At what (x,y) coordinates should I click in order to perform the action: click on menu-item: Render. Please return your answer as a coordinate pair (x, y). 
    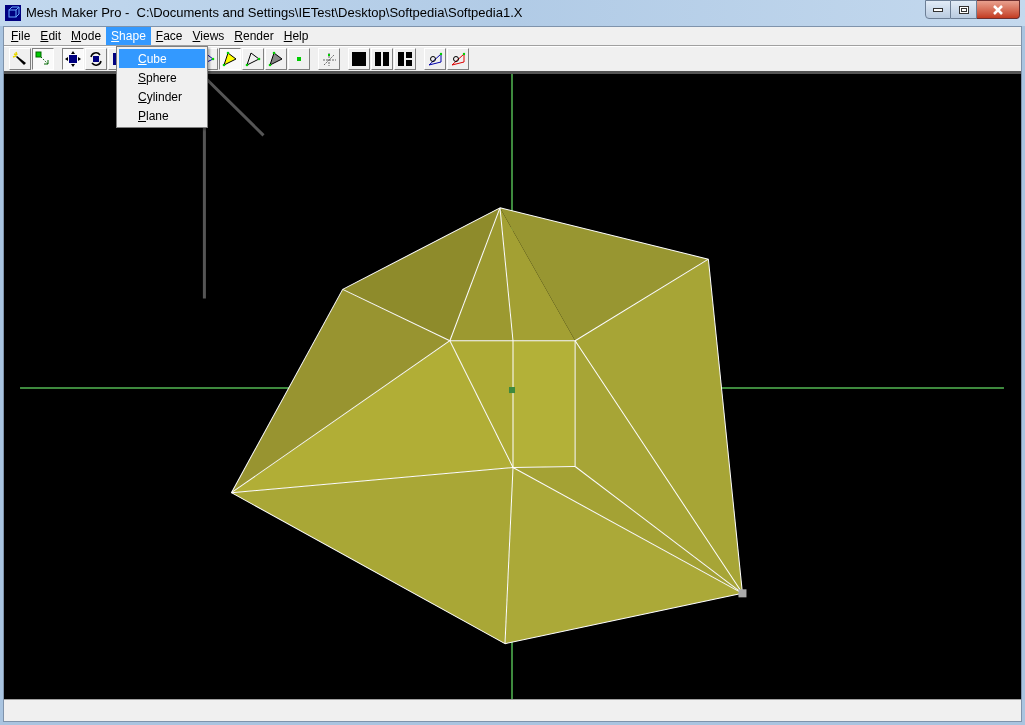
    Looking at the image, I should click on (254, 36).